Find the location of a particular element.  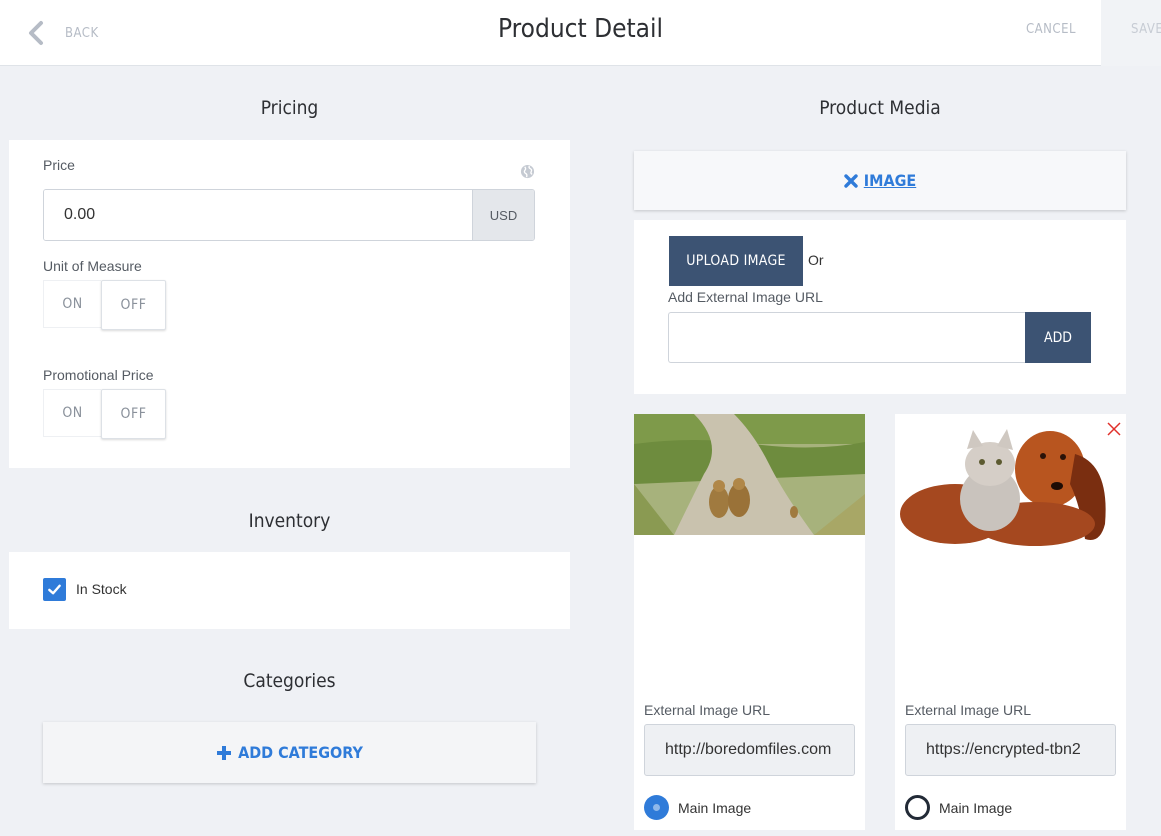

price-label: Price is located at coordinates (59, 165).